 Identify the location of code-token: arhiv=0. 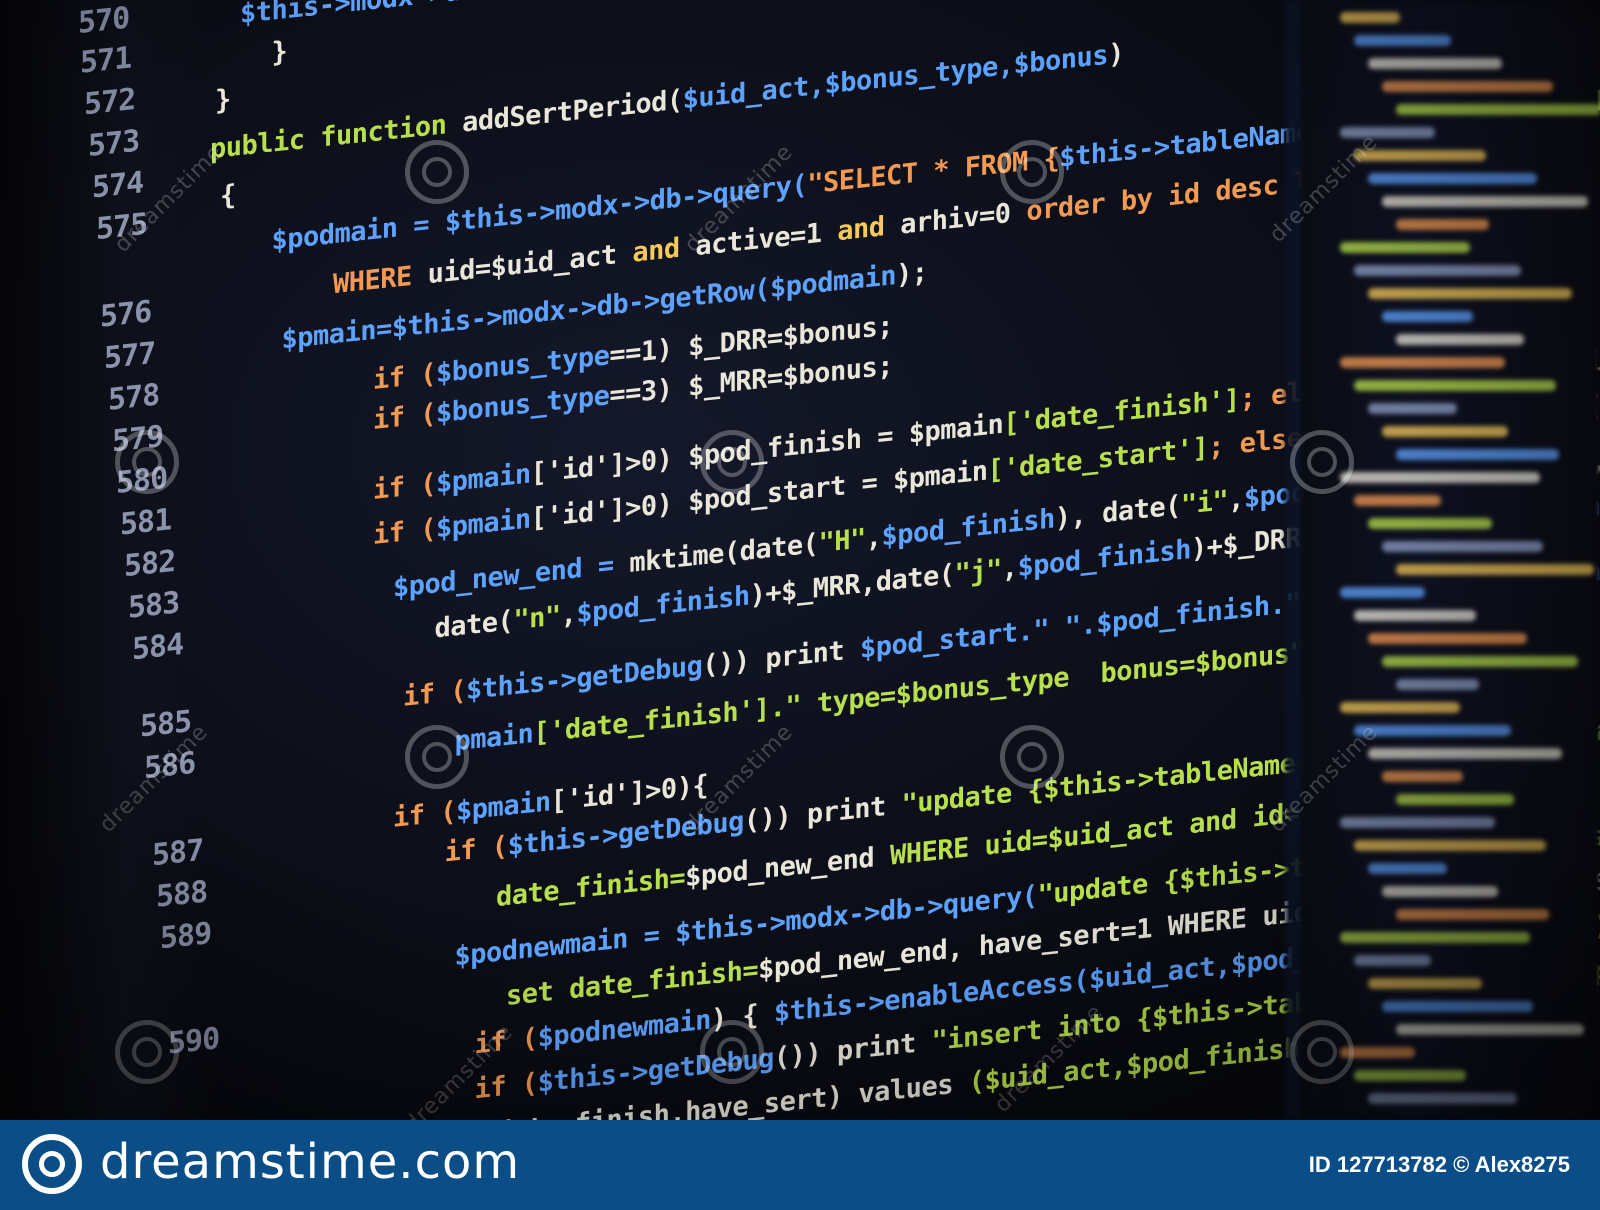
(963, 218).